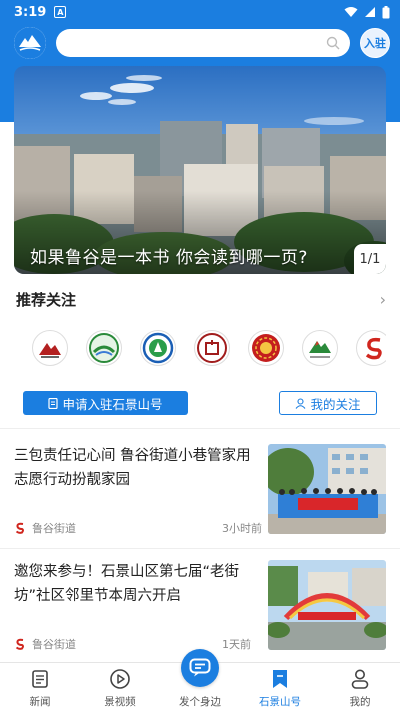 The image size is (400, 712). What do you see at coordinates (370, 259) in the screenshot?
I see `banner-page-counter: 1/1` at bounding box center [370, 259].